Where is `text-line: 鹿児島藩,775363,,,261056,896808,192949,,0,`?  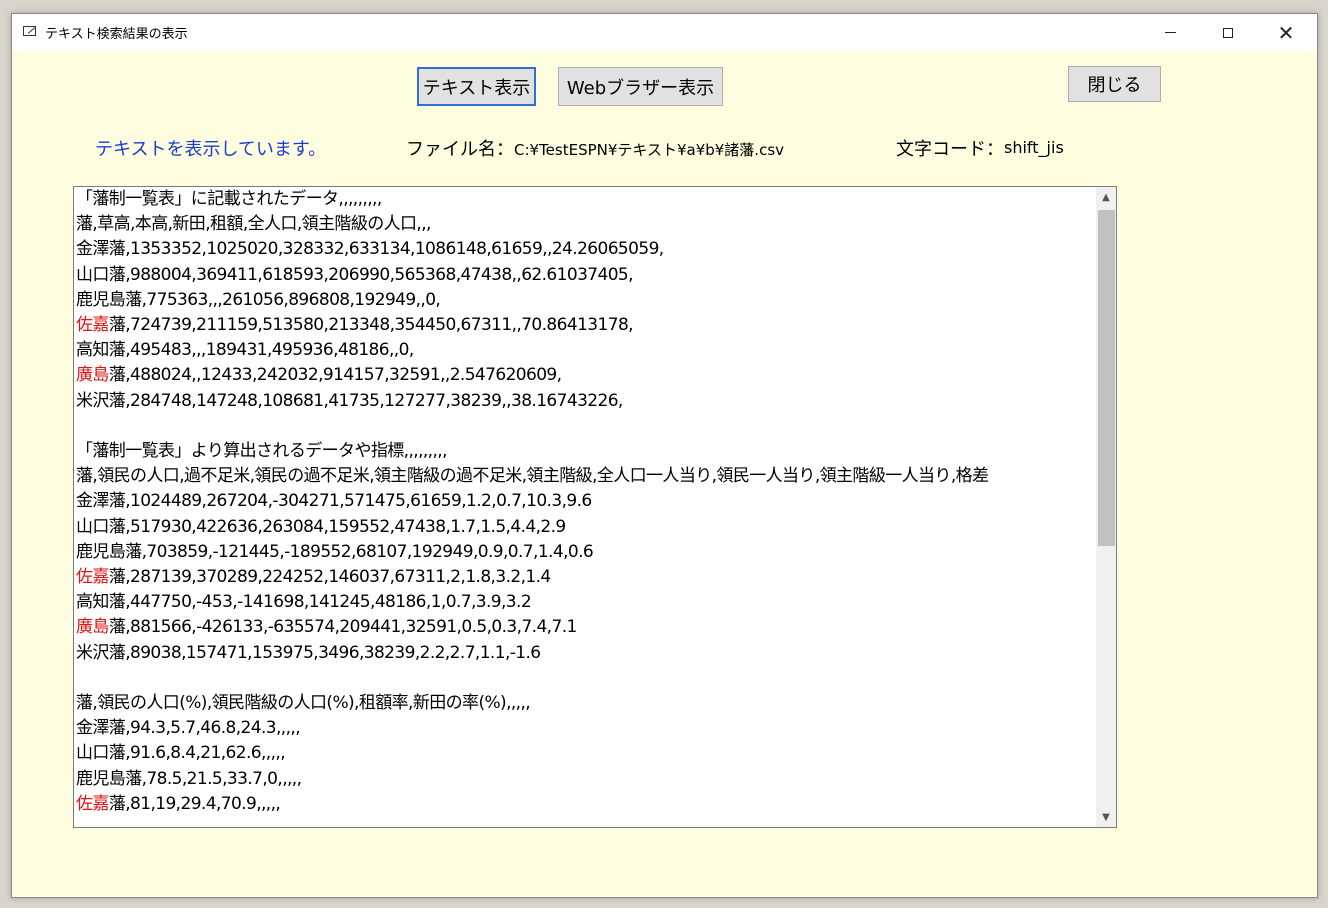 text-line: 鹿児島藩,775363,,,261056,896808,192949,,0, is located at coordinates (585, 300).